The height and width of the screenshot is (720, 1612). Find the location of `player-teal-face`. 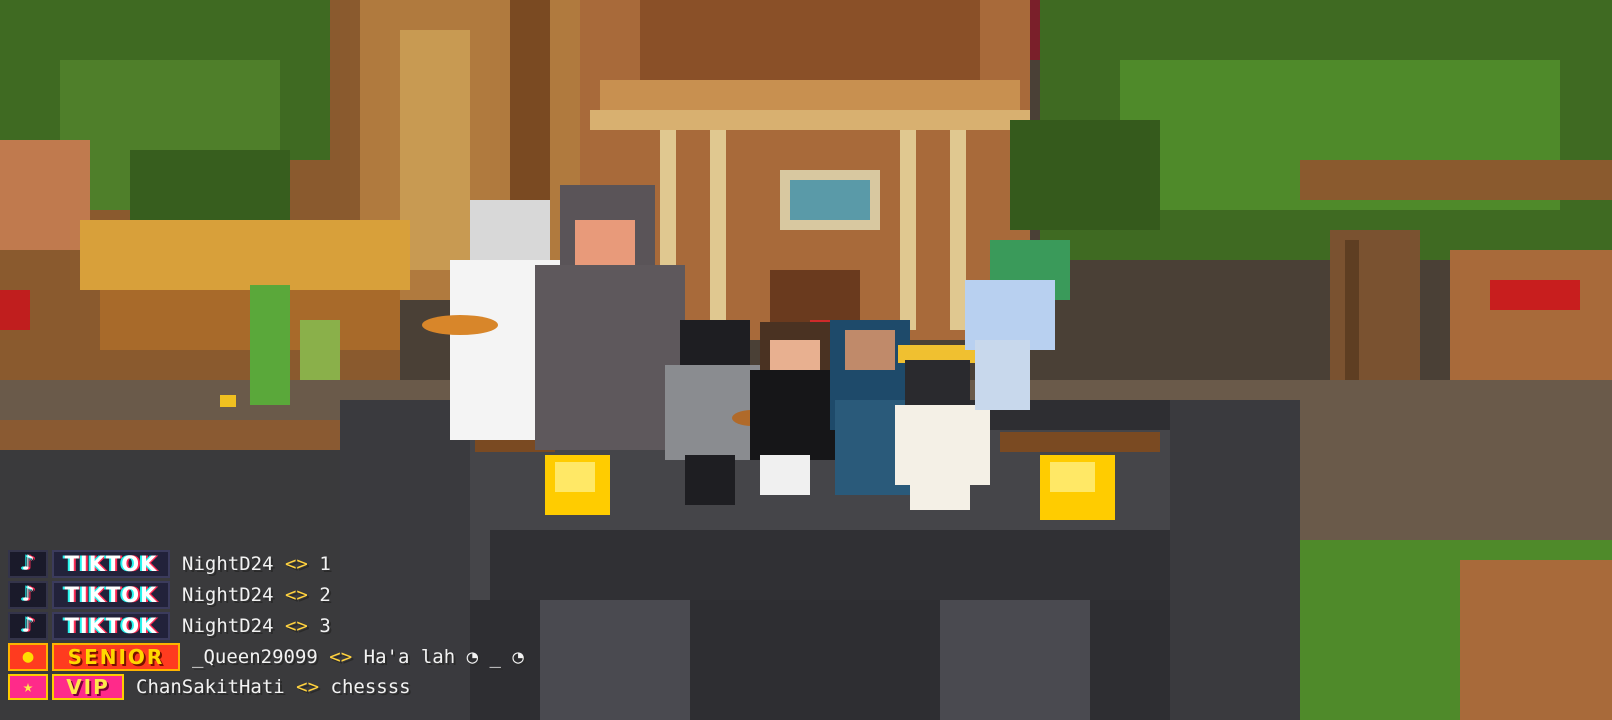

player-teal-face is located at coordinates (870, 350).